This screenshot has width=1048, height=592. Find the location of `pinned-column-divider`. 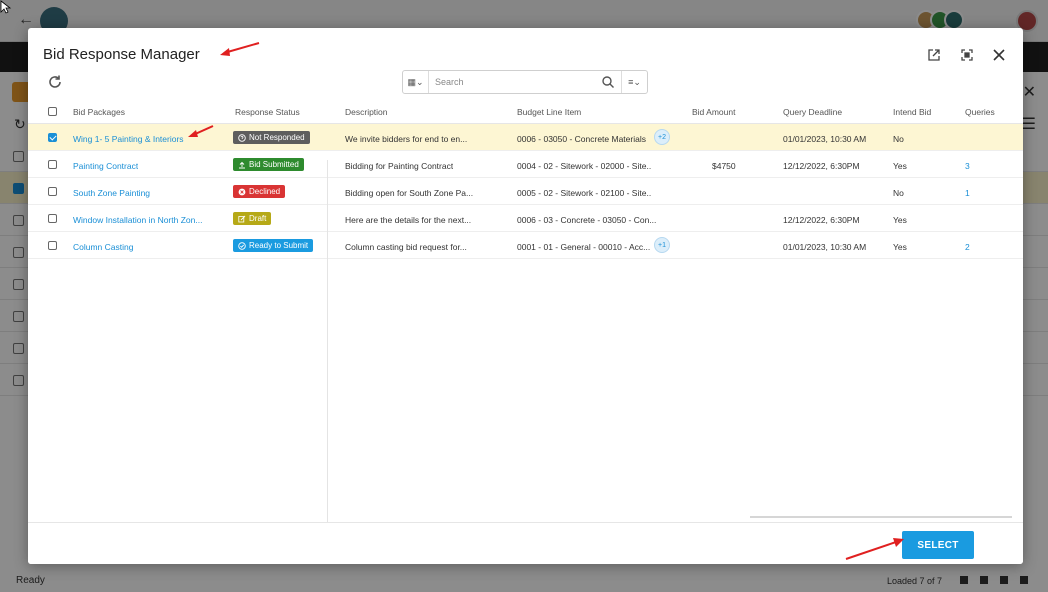

pinned-column-divider is located at coordinates (327, 341).